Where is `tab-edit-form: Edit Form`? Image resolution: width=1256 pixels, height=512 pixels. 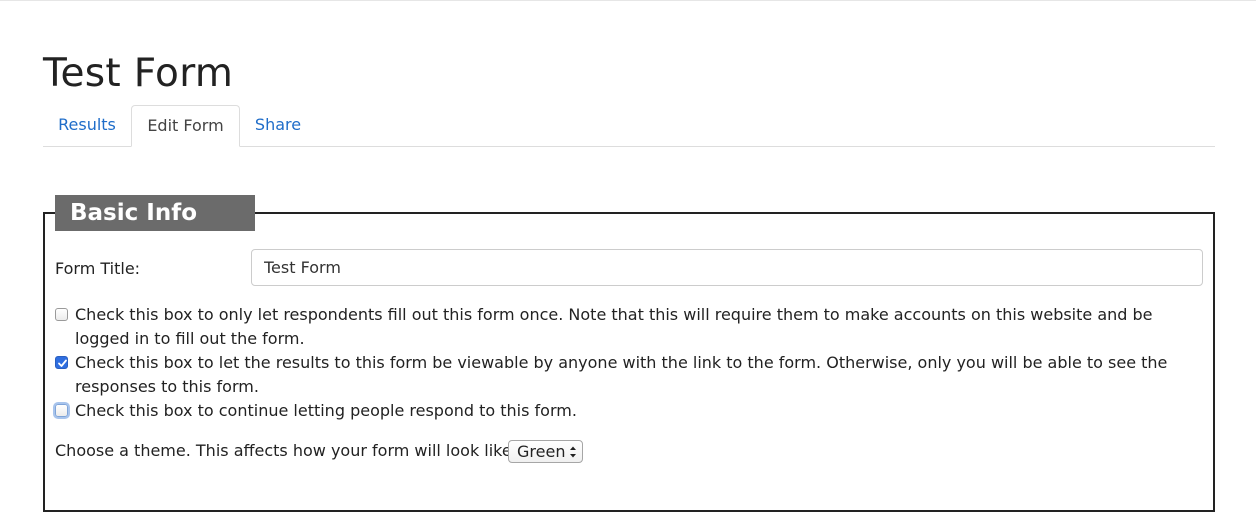 tab-edit-form: Edit Form is located at coordinates (185, 126).